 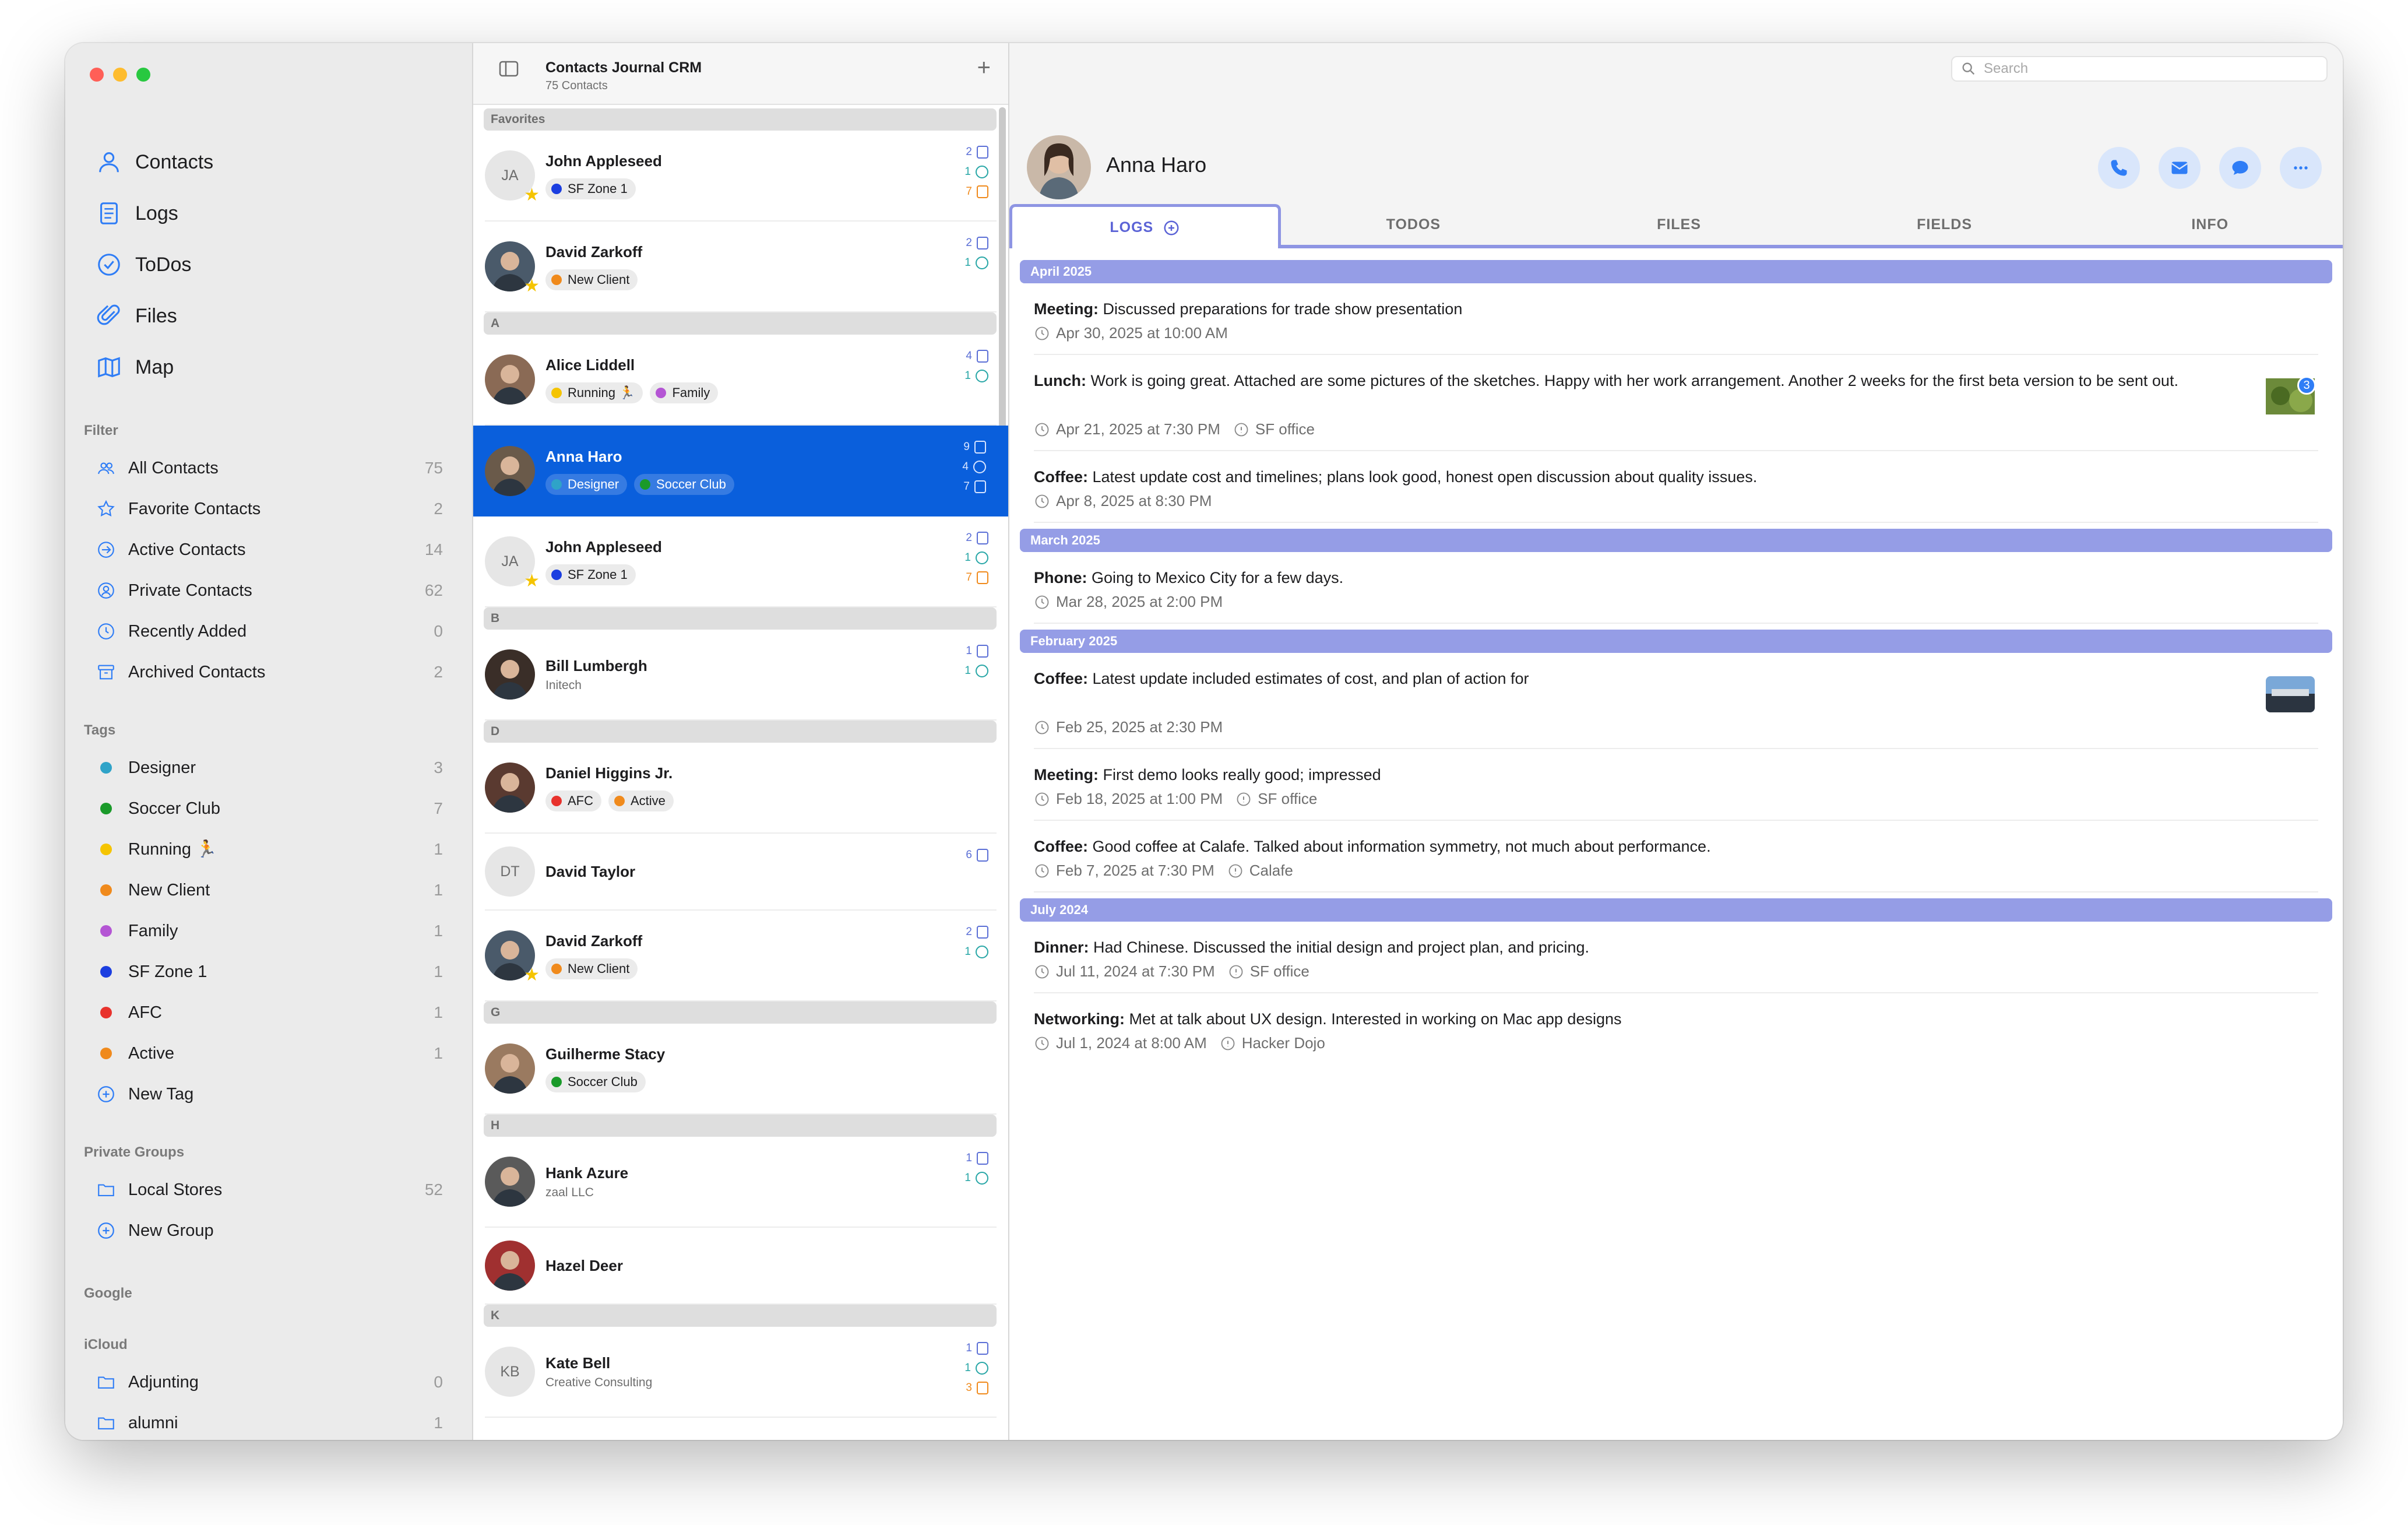 What do you see at coordinates (268, 1054) in the screenshot?
I see `tag-item: Active 1` at bounding box center [268, 1054].